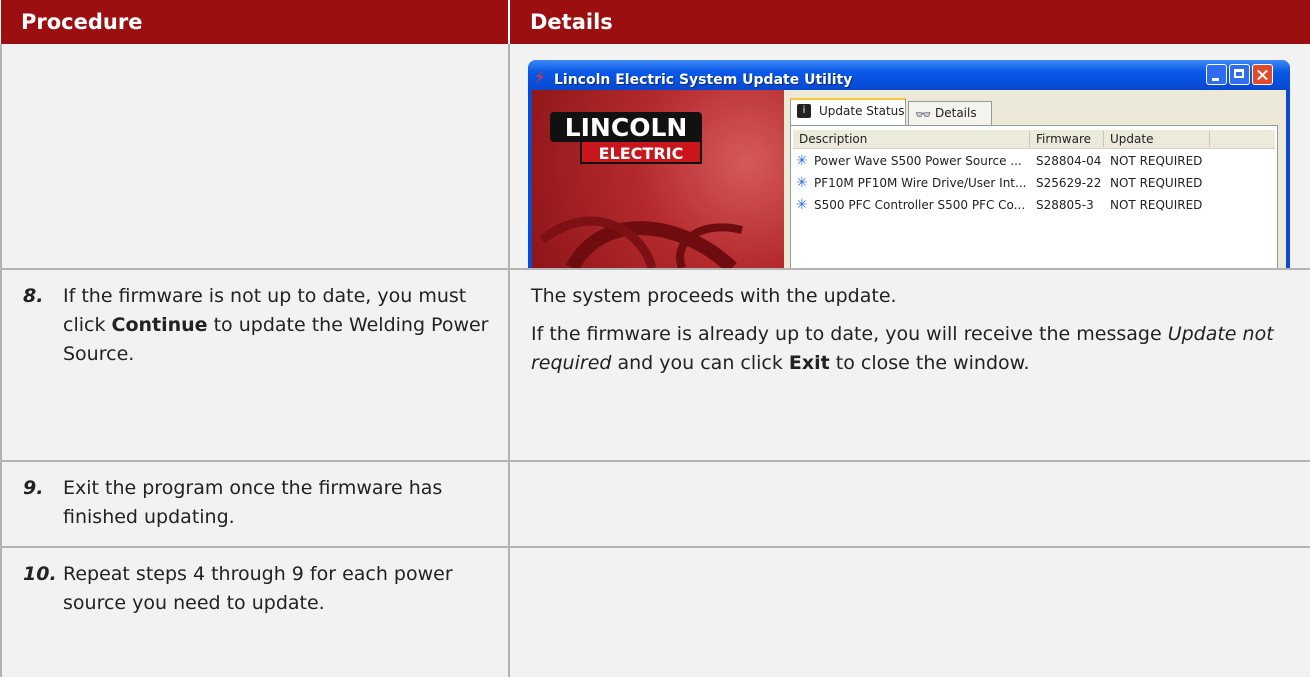 The height and width of the screenshot is (677, 1310). What do you see at coordinates (1067, 139) in the screenshot?
I see `column-firmware: Firmware` at bounding box center [1067, 139].